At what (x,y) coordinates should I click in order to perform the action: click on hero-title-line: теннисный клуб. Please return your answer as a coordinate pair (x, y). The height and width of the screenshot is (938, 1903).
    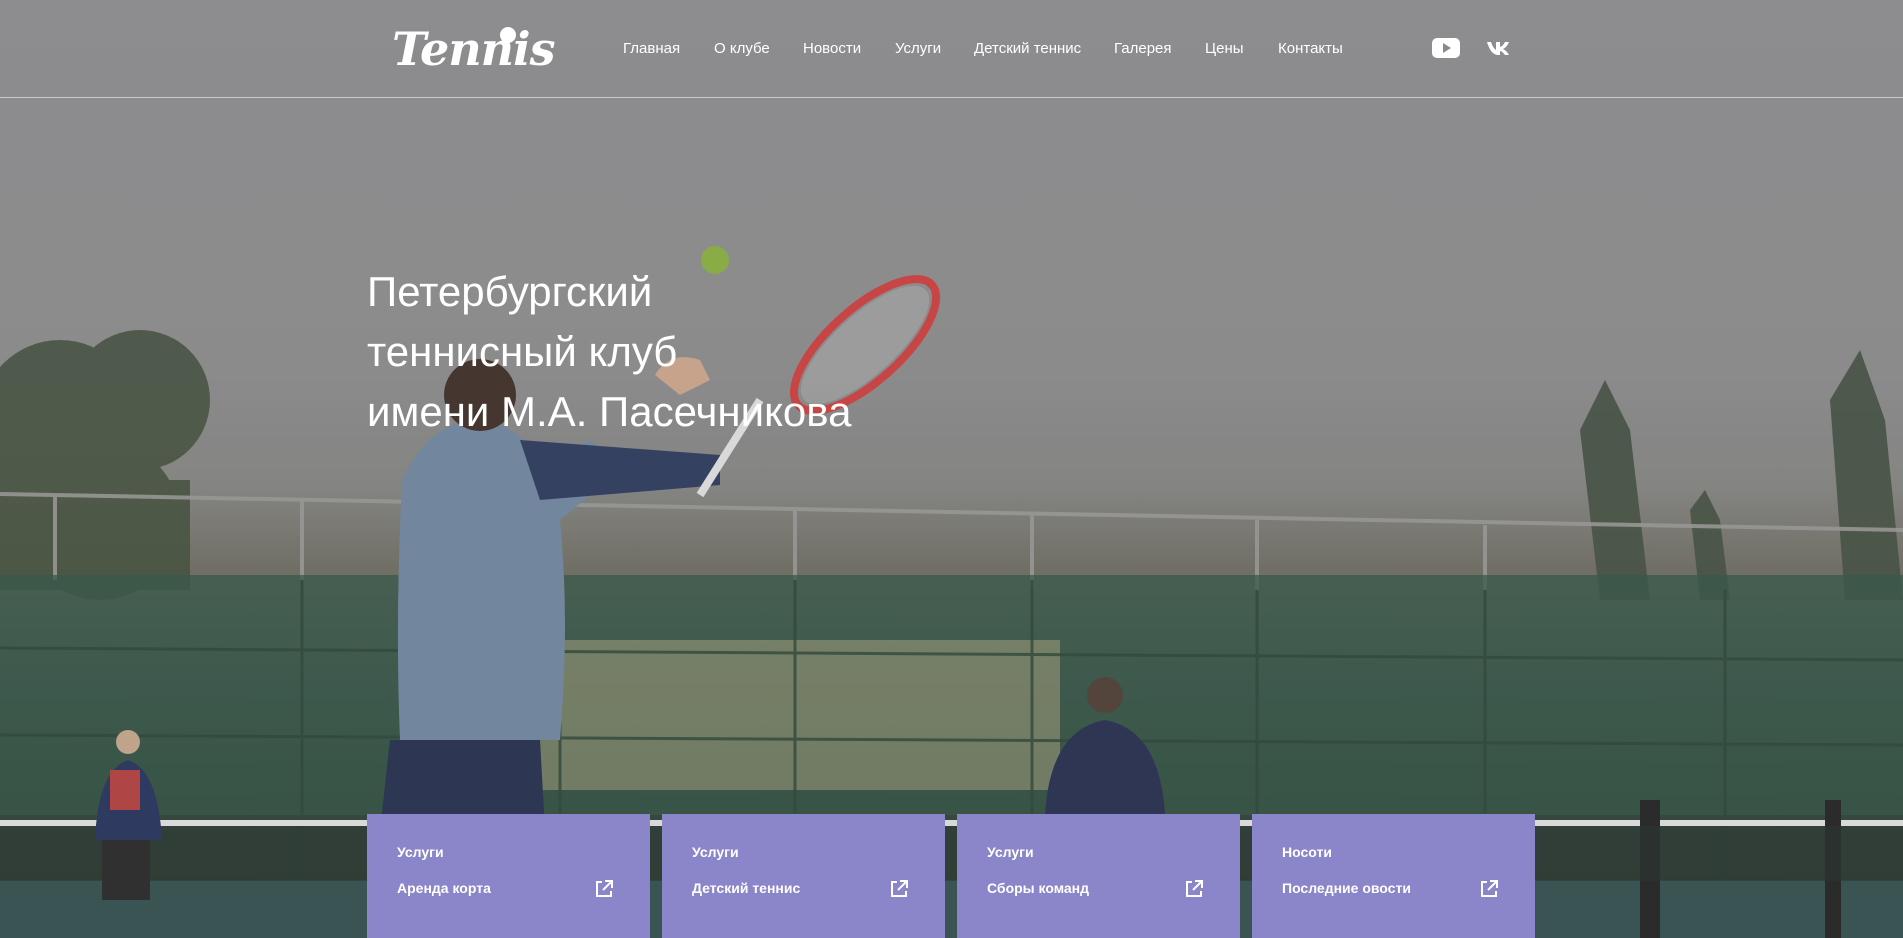
    Looking at the image, I should click on (522, 351).